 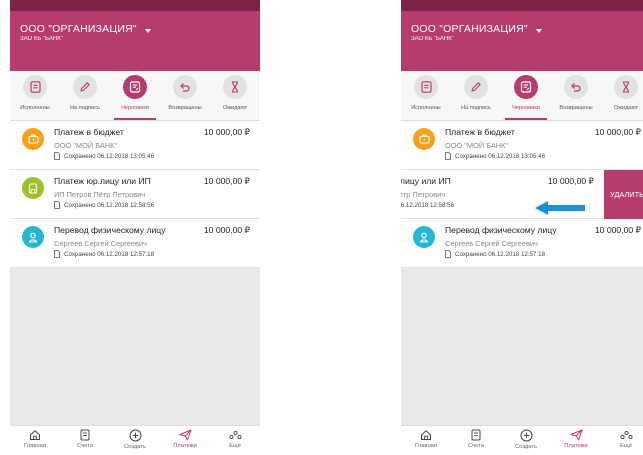 I want to click on tab-label: Ожидают, so click(x=626, y=108).